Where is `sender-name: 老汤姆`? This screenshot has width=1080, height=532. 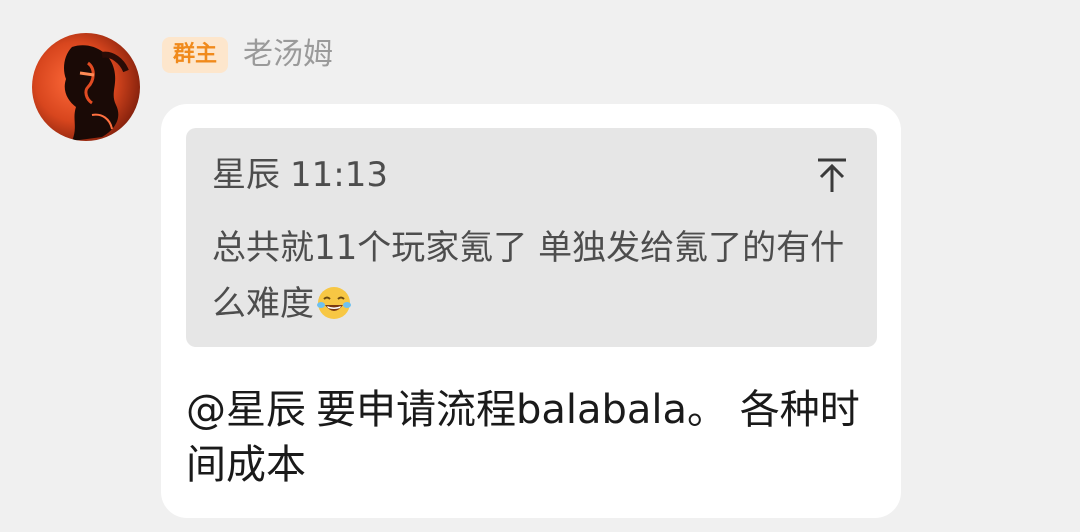
sender-name: 老汤姆 is located at coordinates (288, 55).